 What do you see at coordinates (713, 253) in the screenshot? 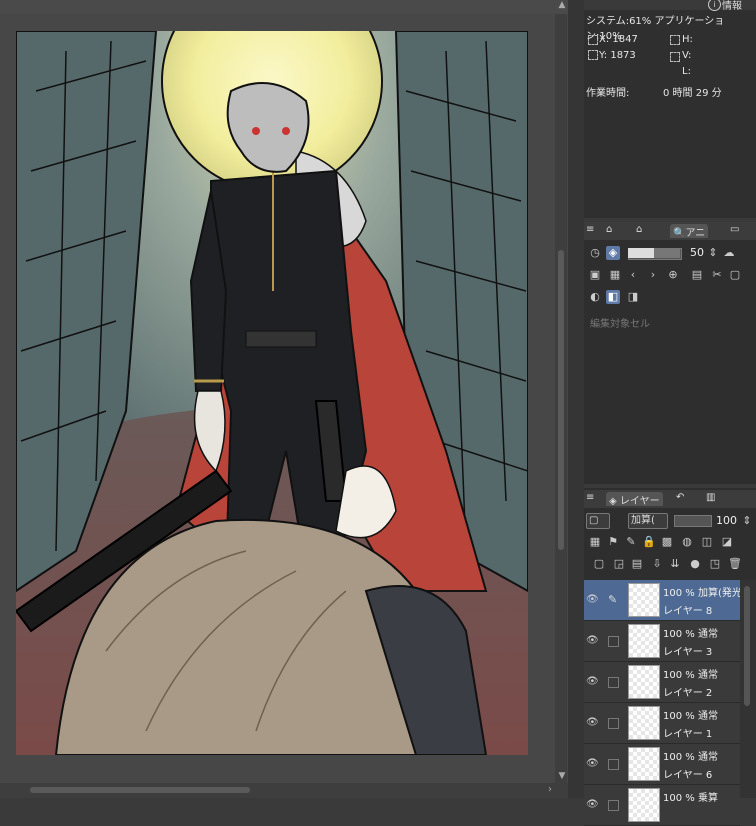
I see `stepper-icon: ⇕` at bounding box center [713, 253].